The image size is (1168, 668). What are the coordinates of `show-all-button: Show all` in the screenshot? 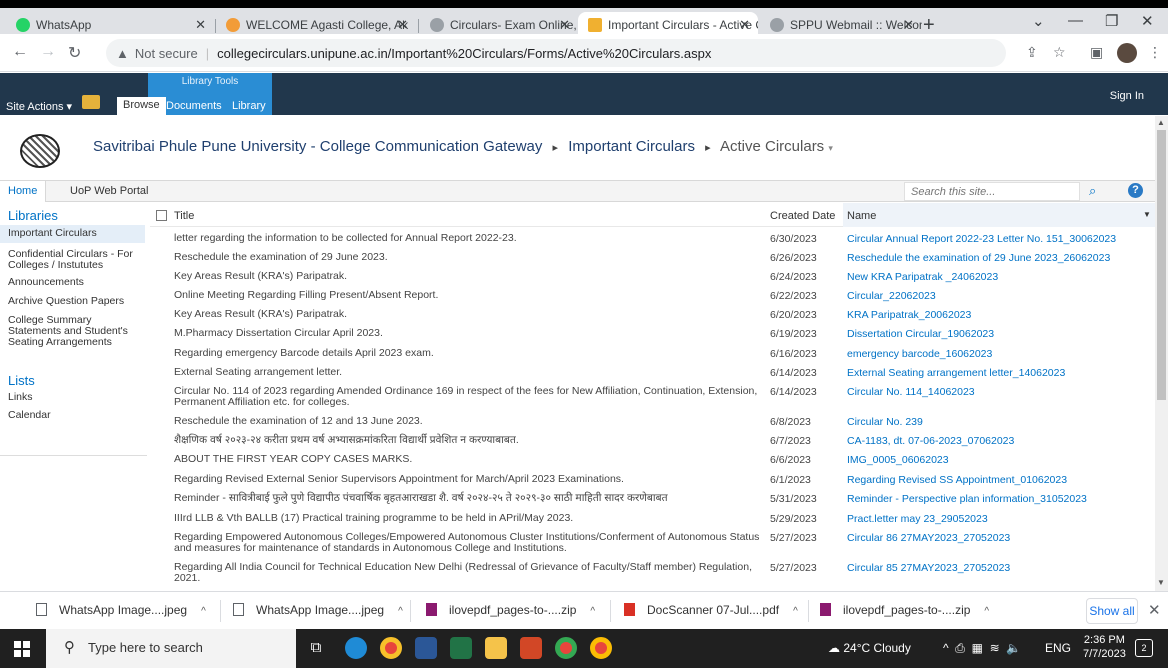 It's located at (1112, 611).